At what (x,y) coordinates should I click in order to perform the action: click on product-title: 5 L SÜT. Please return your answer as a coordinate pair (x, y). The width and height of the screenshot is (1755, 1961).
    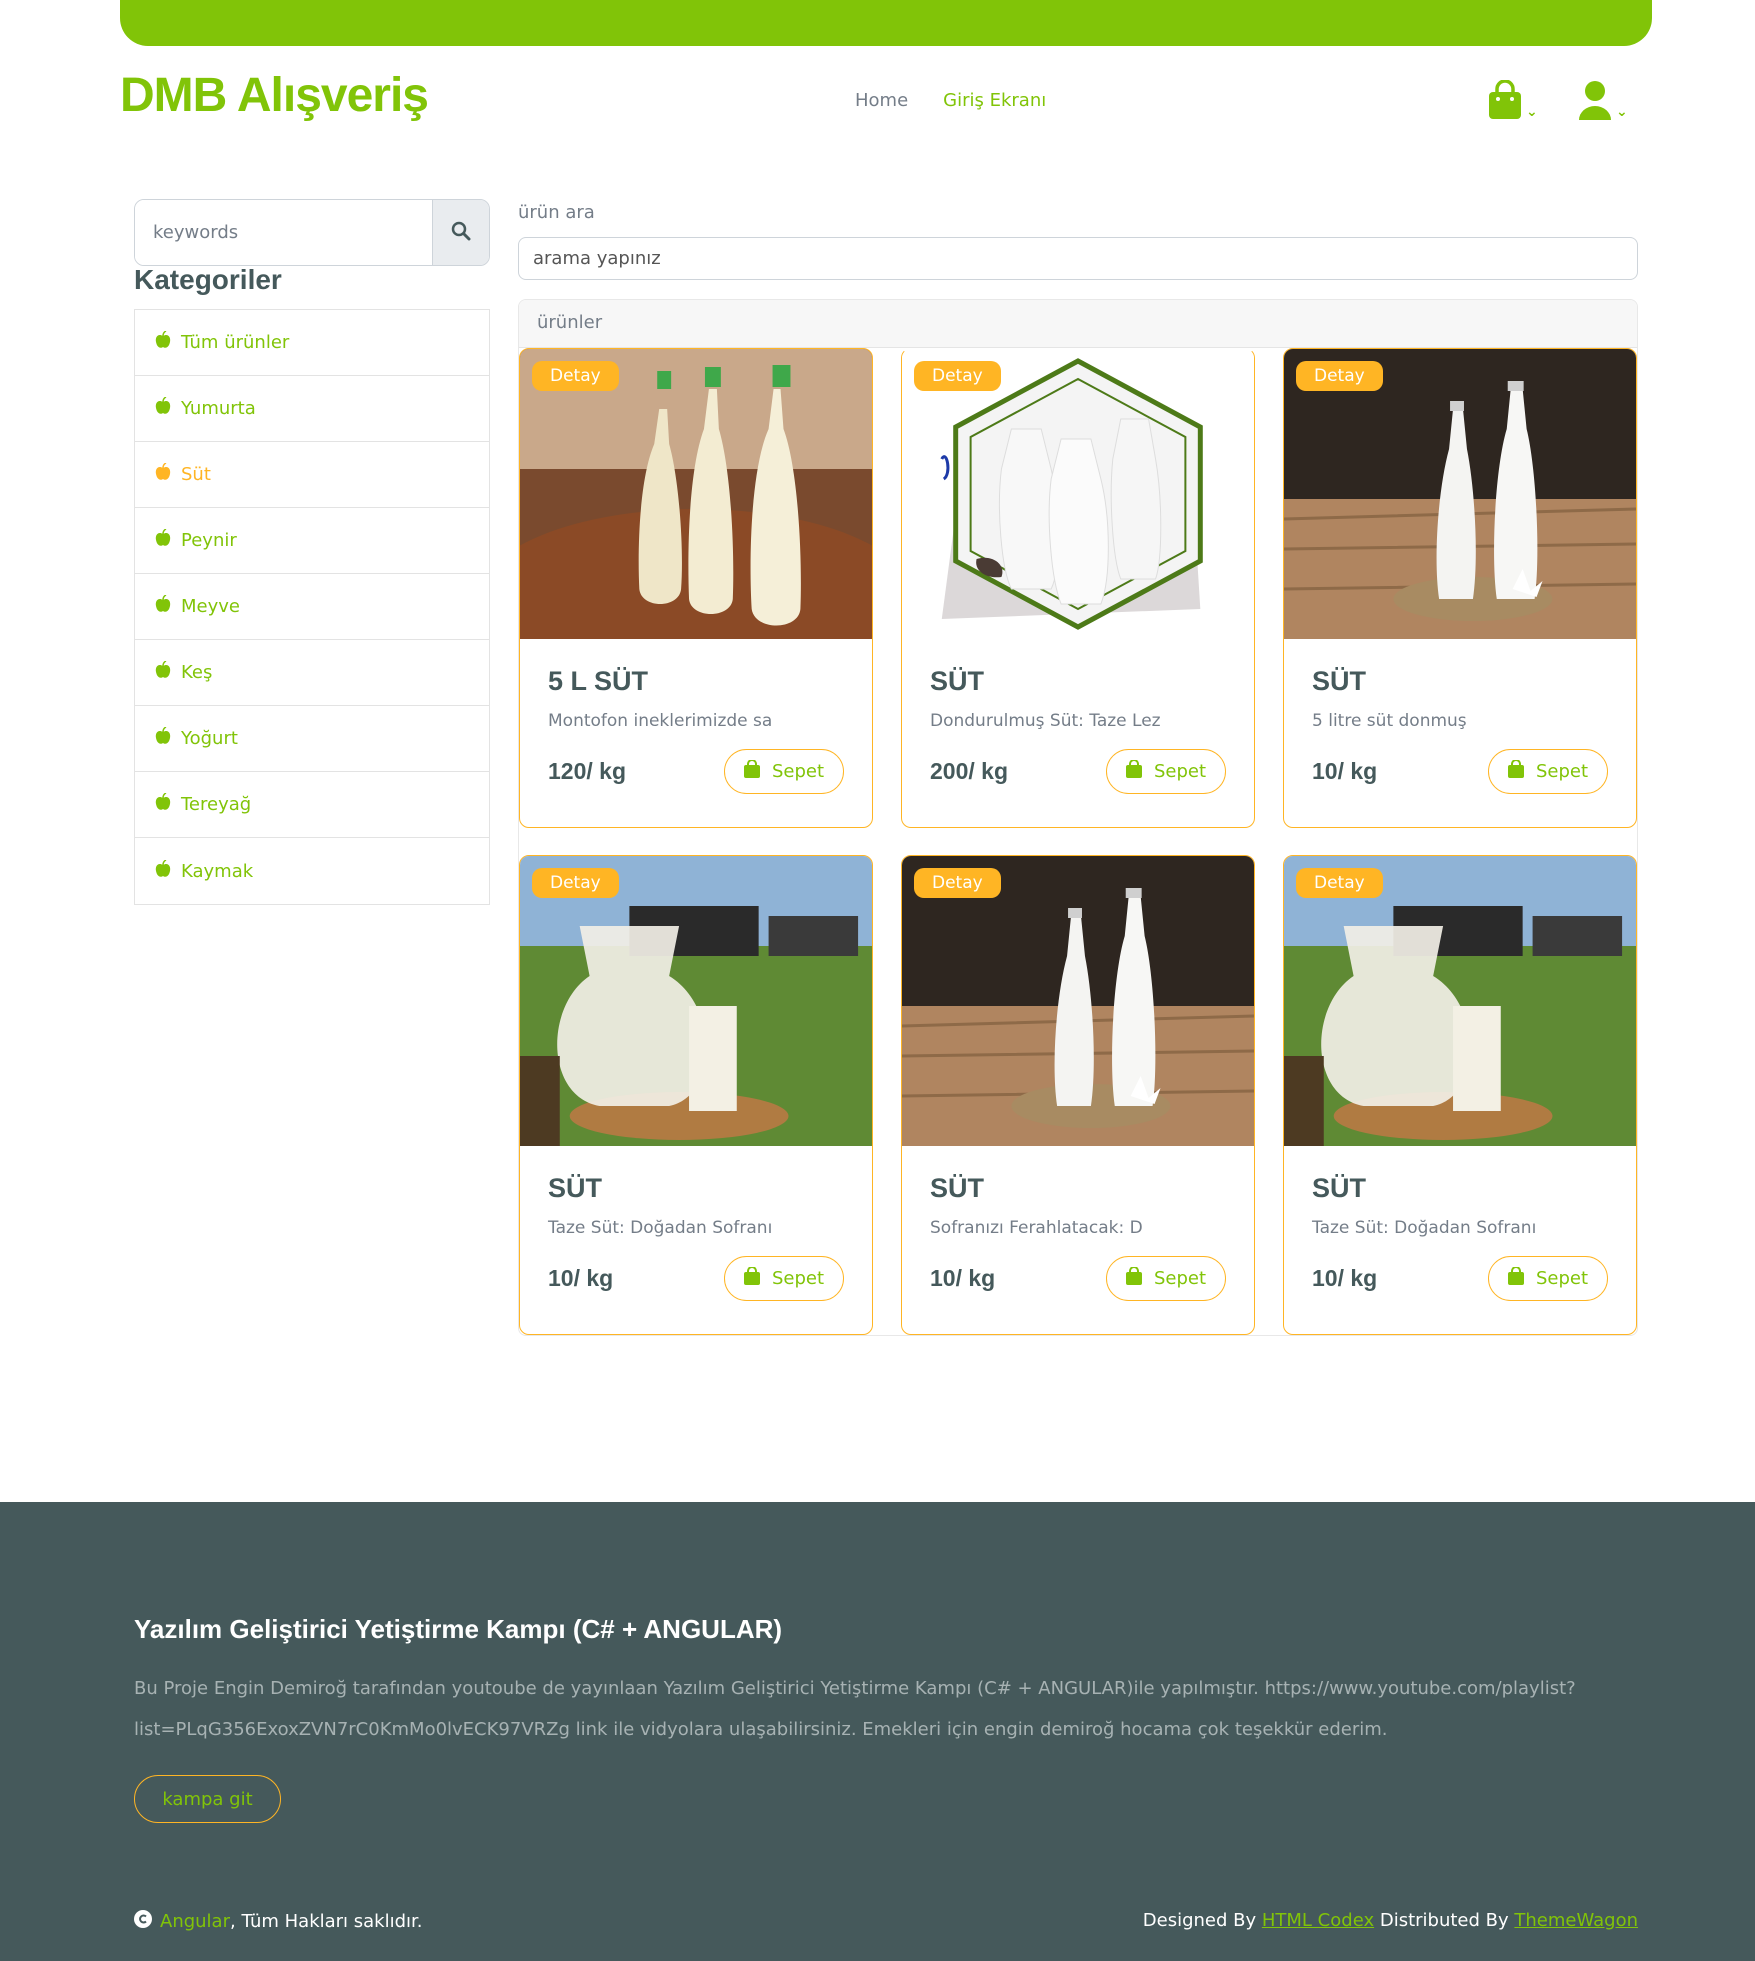
    Looking at the image, I should click on (598, 681).